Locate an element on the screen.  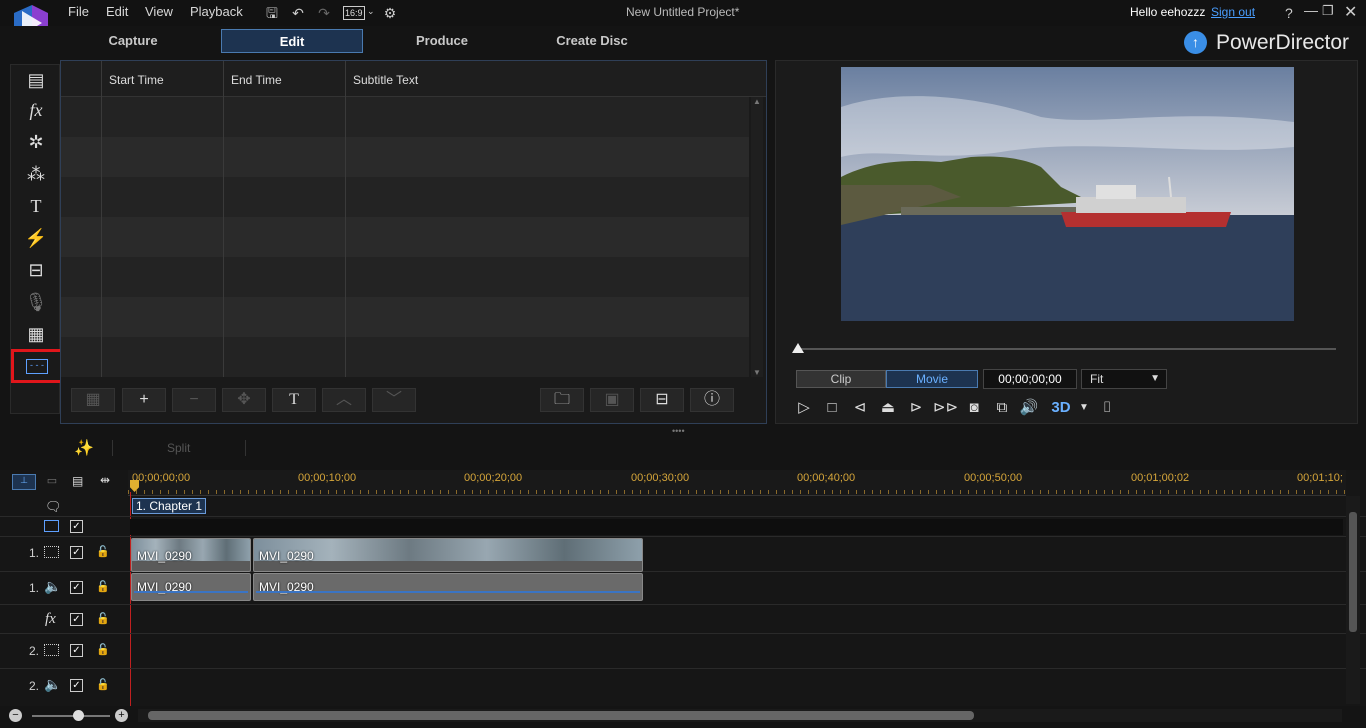
chevron-down-icon: ⌄ is located at coordinates (371, 11).